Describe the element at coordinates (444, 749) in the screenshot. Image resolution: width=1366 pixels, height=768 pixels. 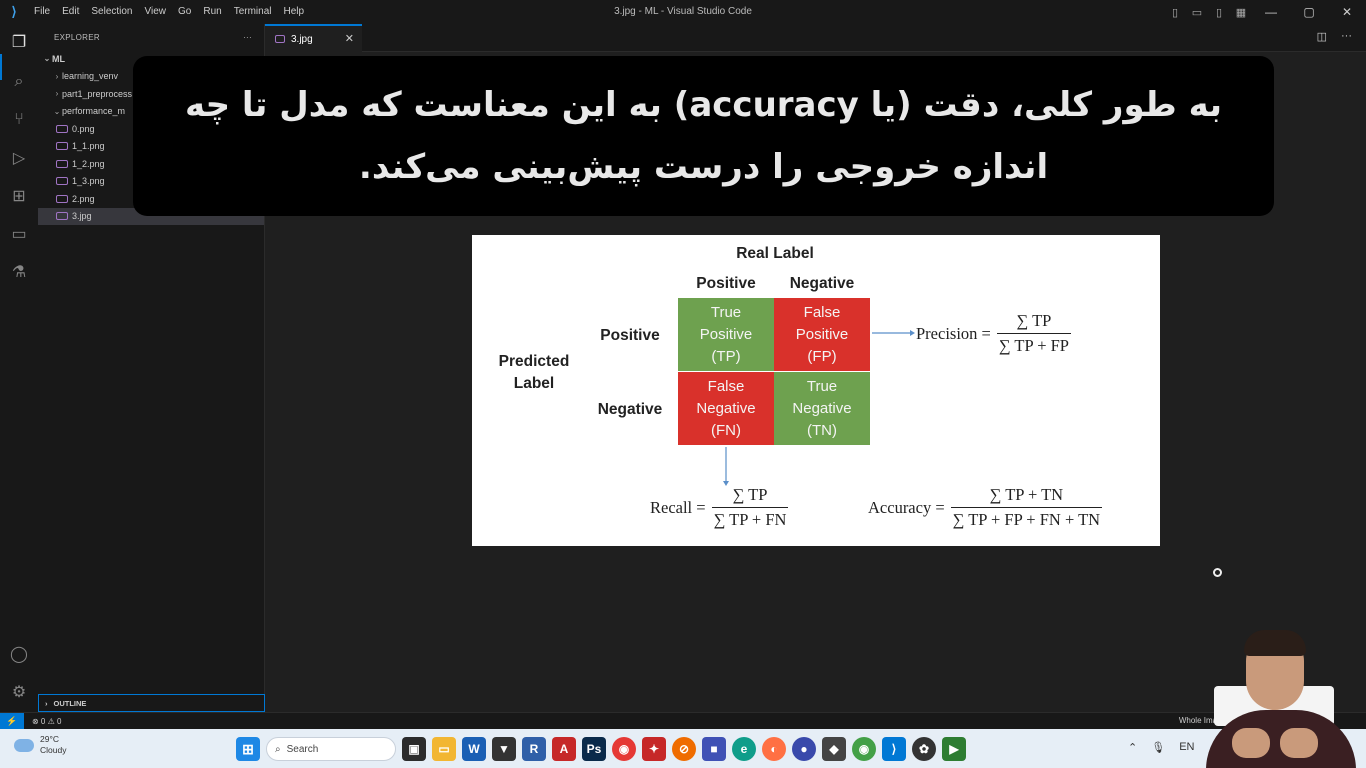
I see `file-explorer-icon: ▭` at that location.